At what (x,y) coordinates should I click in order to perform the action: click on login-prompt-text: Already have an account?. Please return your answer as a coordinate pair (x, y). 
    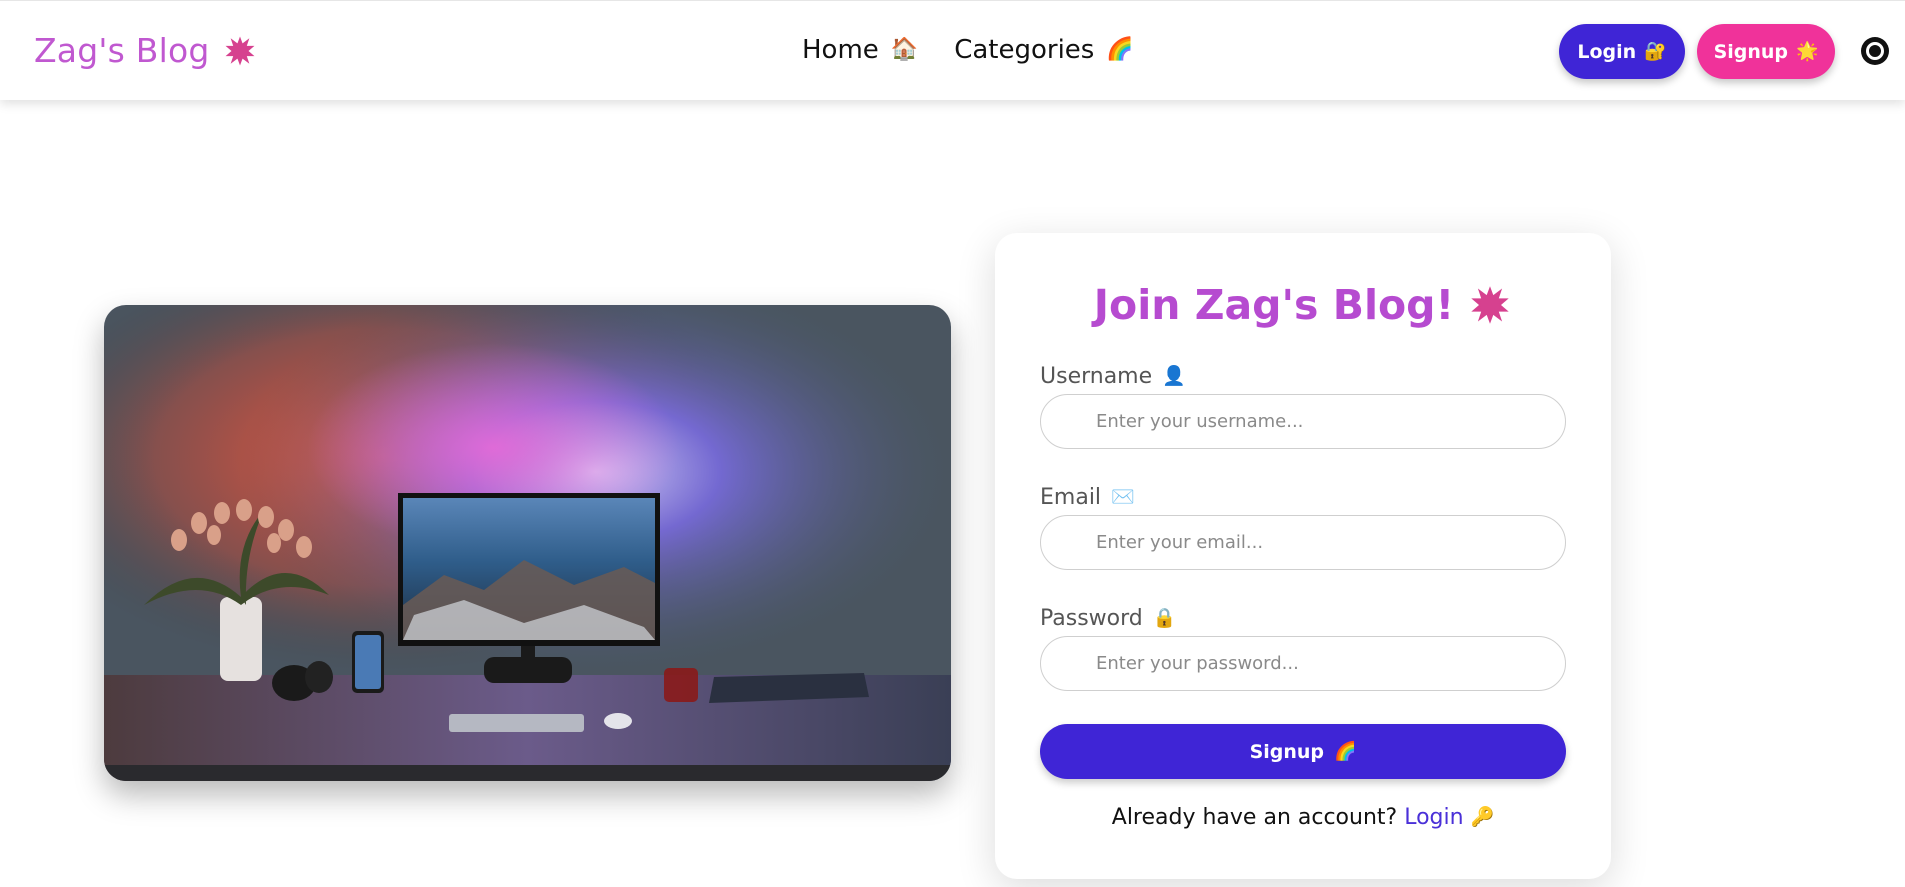
    Looking at the image, I should click on (1254, 817).